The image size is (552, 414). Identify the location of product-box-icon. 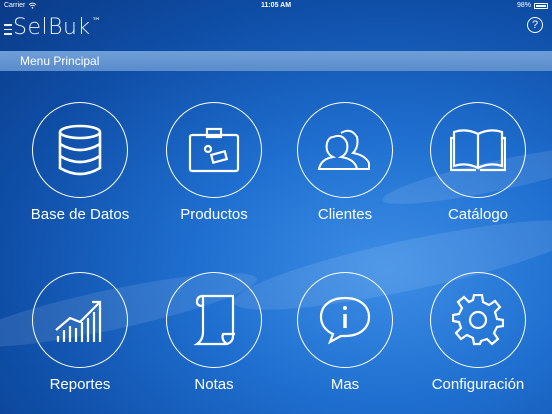
(214, 150).